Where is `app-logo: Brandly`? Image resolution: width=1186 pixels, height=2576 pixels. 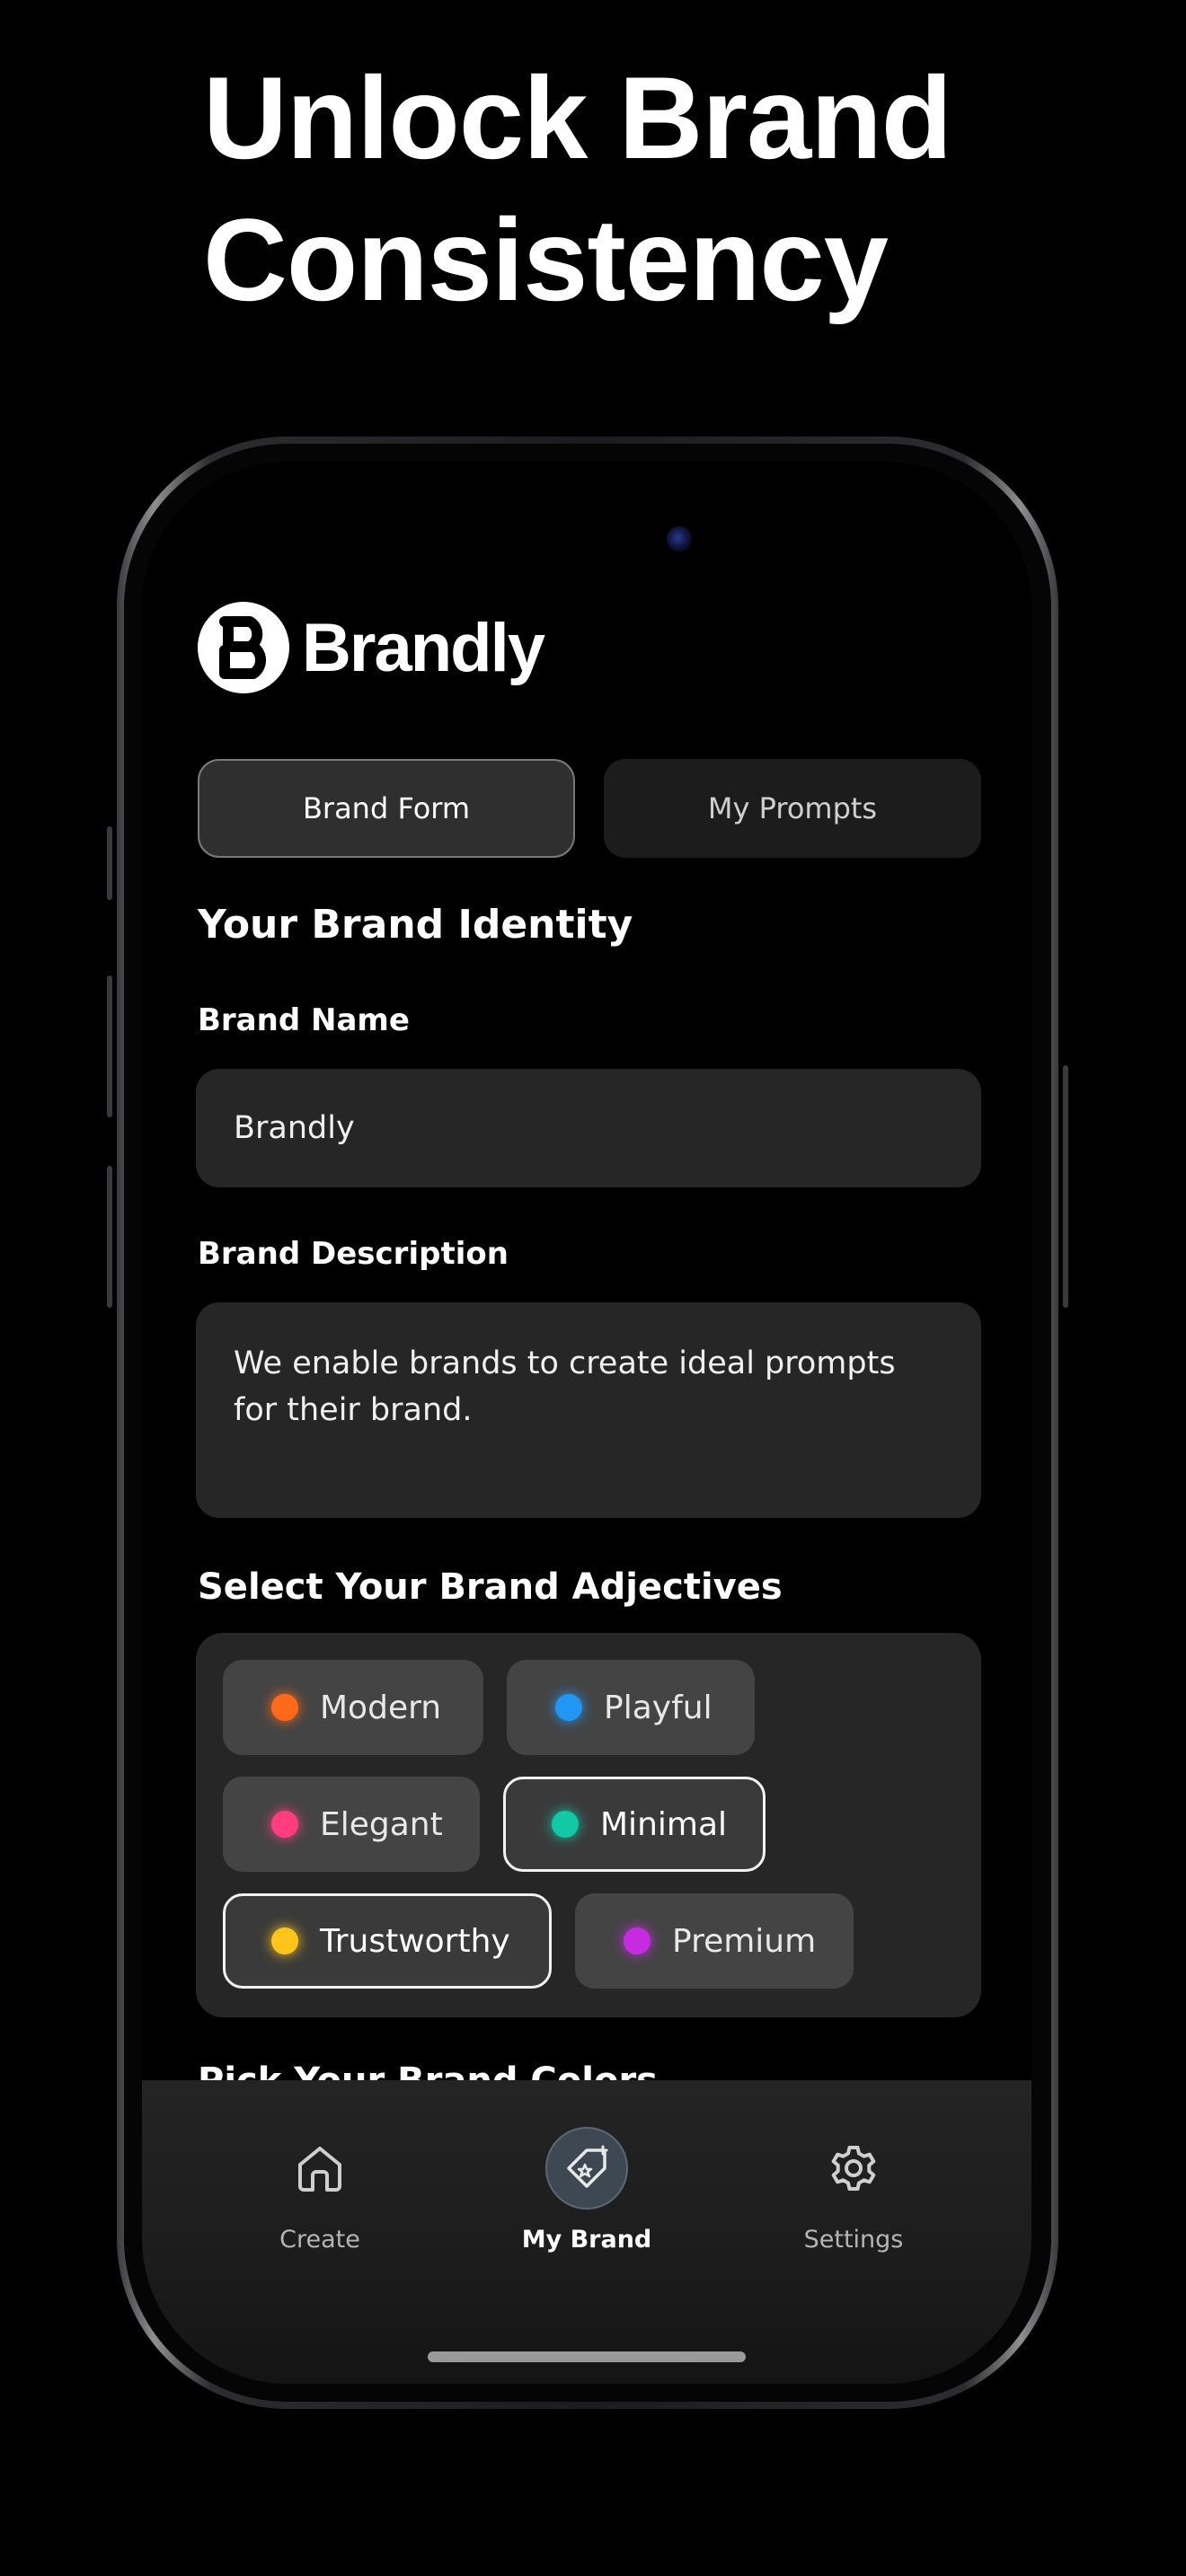 app-logo: Brandly is located at coordinates (371, 647).